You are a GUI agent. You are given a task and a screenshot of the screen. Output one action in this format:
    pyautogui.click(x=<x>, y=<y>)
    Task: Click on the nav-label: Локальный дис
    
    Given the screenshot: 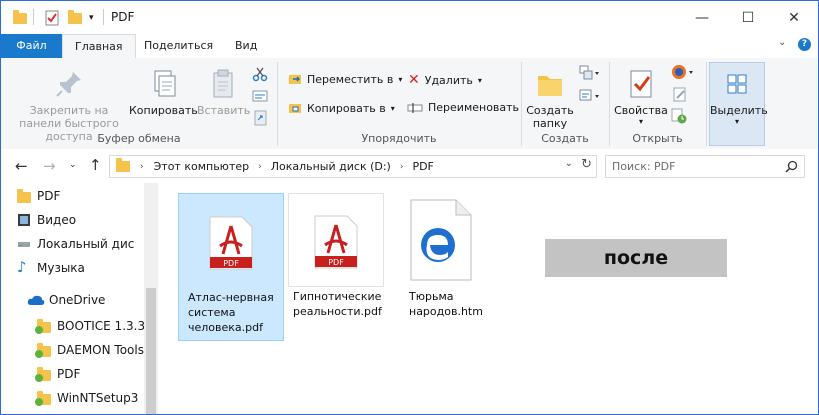 What is the action you would take?
    pyautogui.click(x=86, y=244)
    